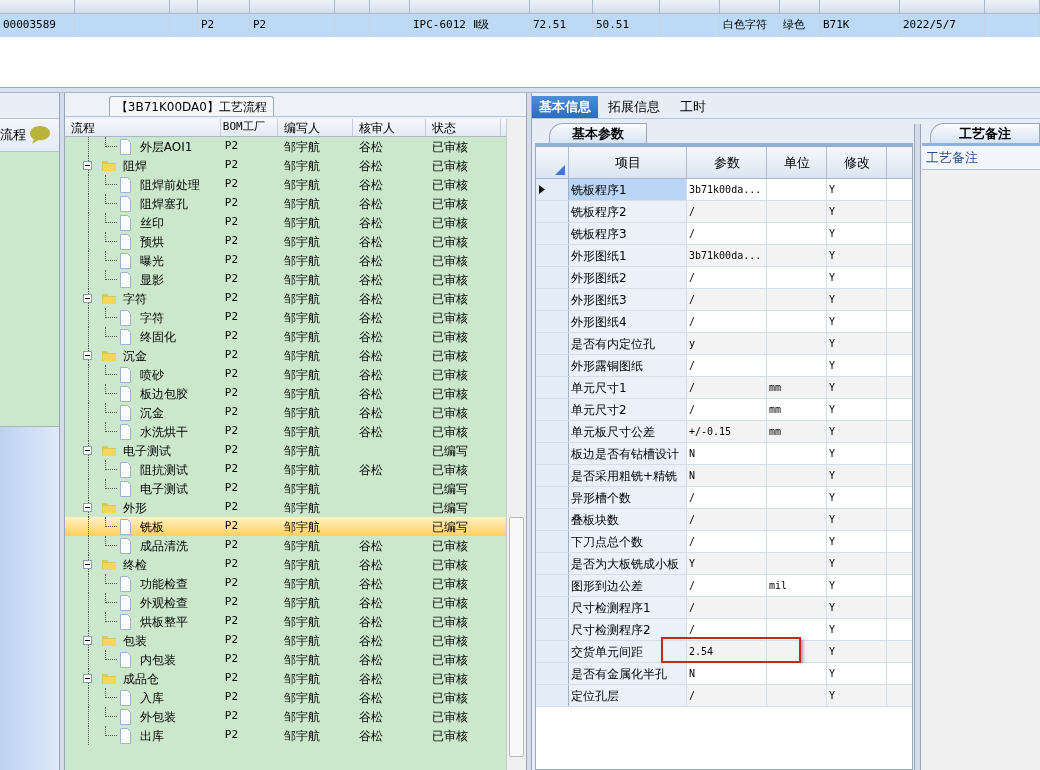 This screenshot has width=1040, height=770. I want to click on column-header: 参数, so click(727, 162).